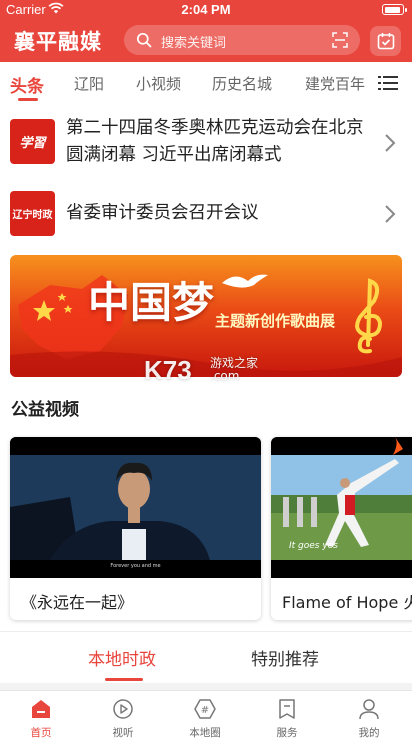 The image size is (412, 742). Describe the element at coordinates (242, 83) in the screenshot. I see `tab-historic-city: 历史名城` at that location.